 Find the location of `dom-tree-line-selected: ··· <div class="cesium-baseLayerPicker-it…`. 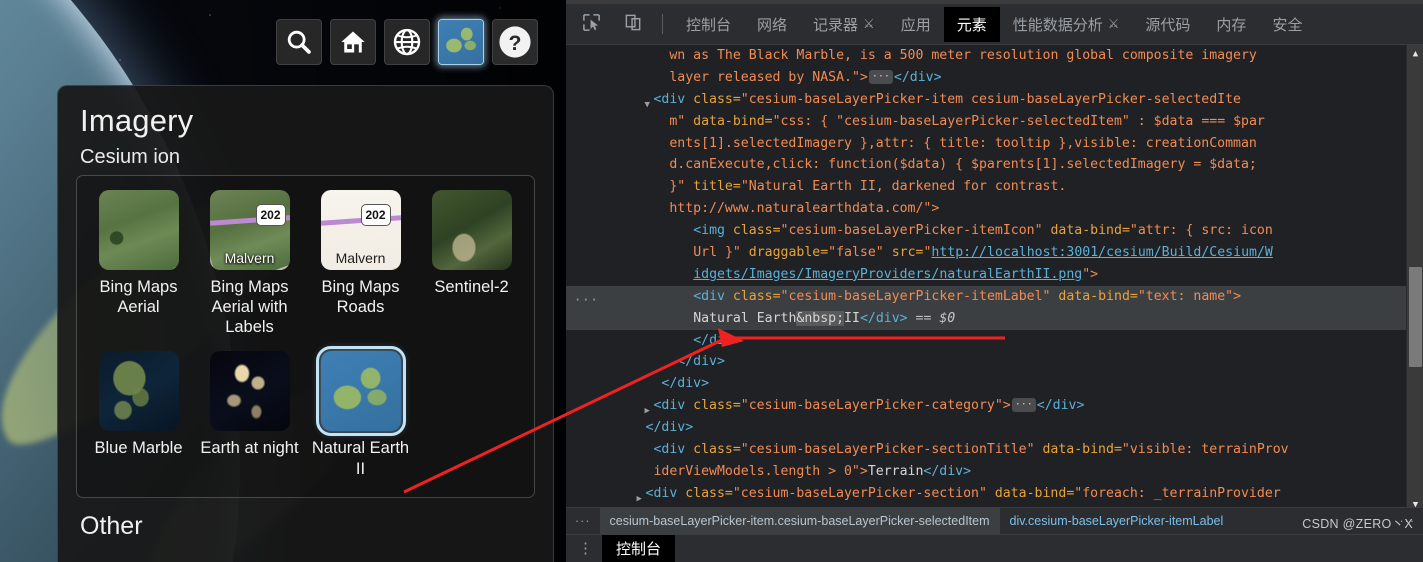

dom-tree-line-selected: ··· <div class="cesium-baseLayerPicker-it… is located at coordinates (994, 296).